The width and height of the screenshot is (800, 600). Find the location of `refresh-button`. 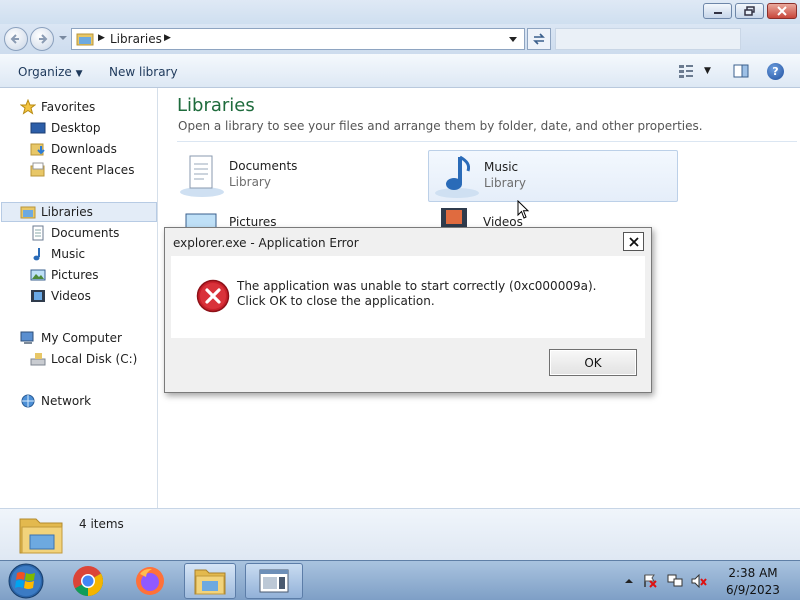

refresh-button is located at coordinates (539, 39).